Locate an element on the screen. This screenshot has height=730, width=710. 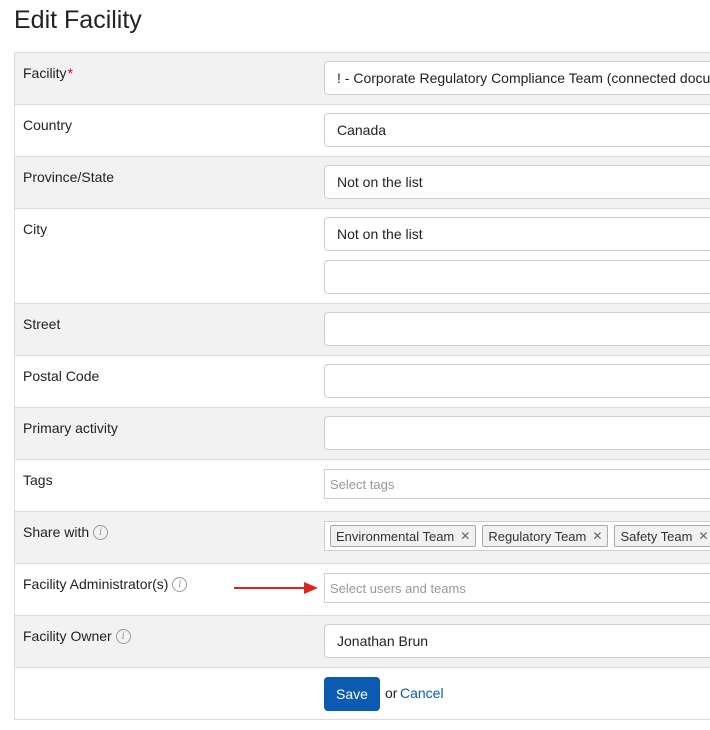
row-postal-code: Postal Code is located at coordinates (362, 382).